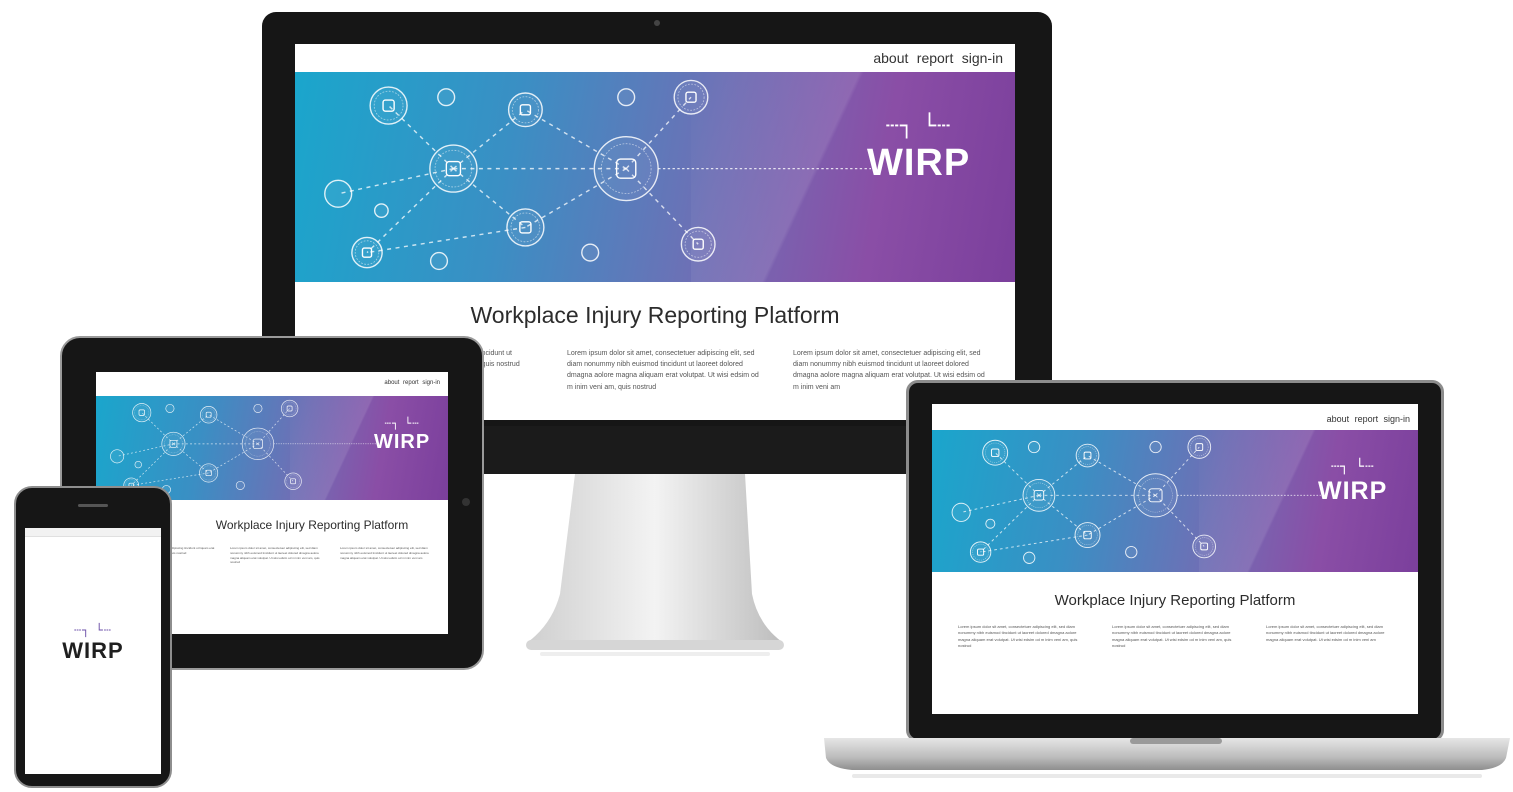 Image resolution: width=1513 pixels, height=792 pixels. Describe the element at coordinates (93, 532) in the screenshot. I see `status-bar` at that location.